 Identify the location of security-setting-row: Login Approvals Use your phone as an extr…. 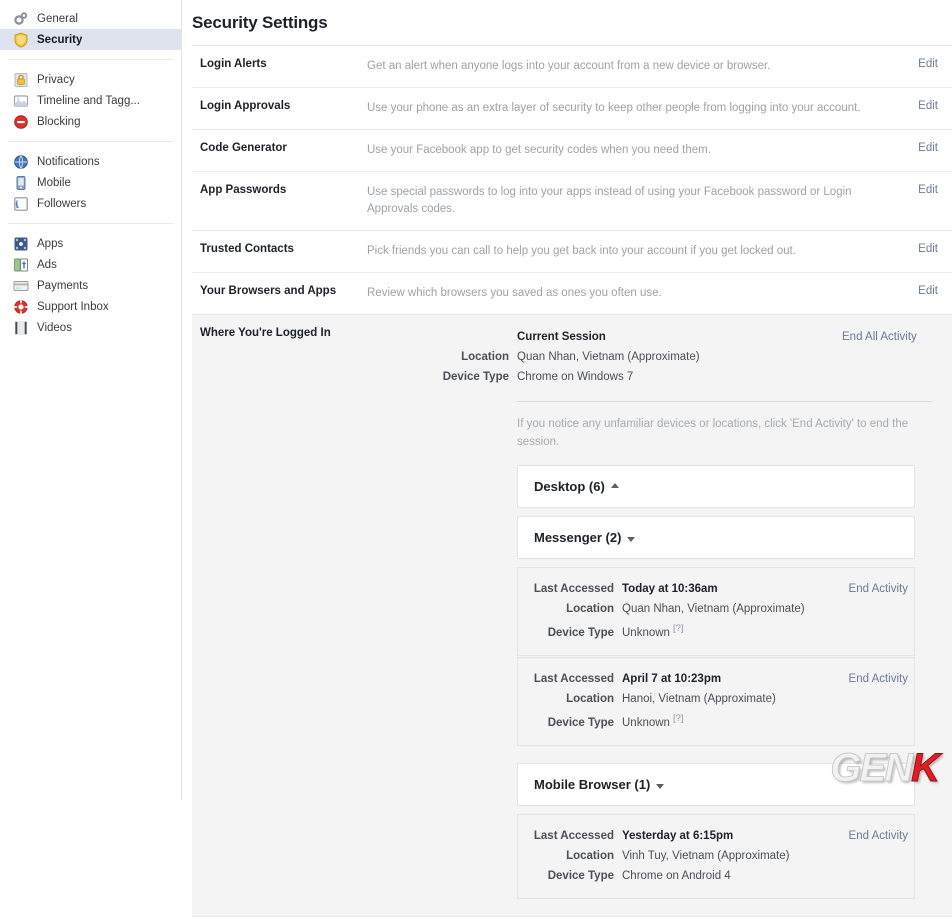
(572, 109).